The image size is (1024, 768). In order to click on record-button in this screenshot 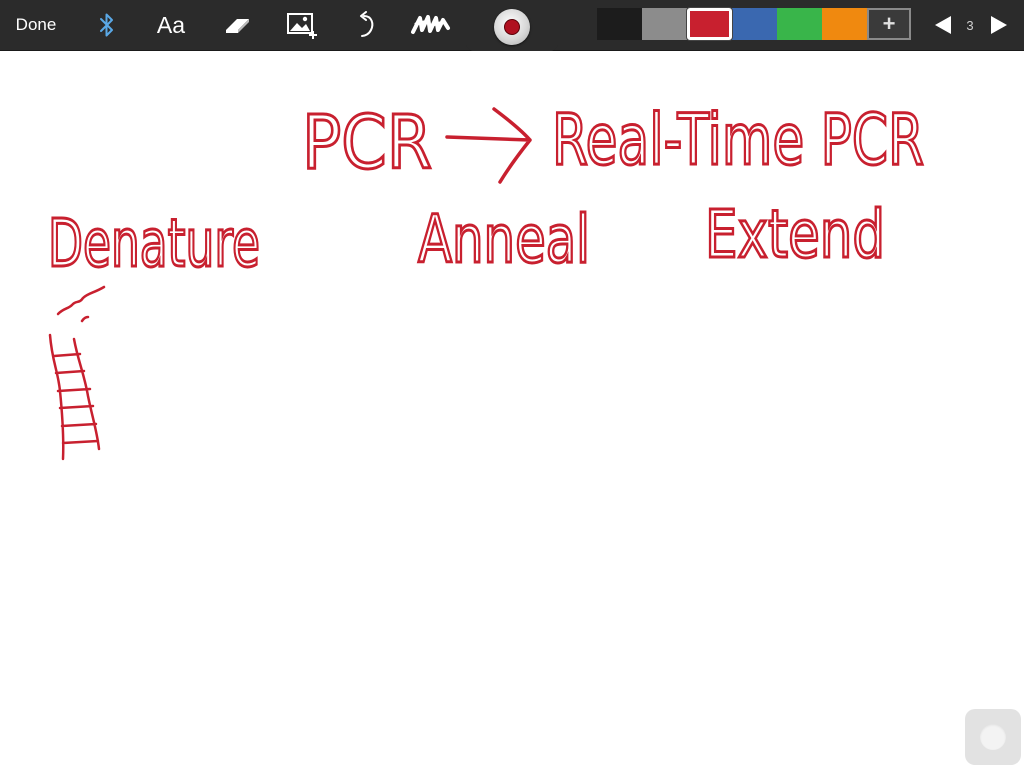, I will do `click(512, 27)`.